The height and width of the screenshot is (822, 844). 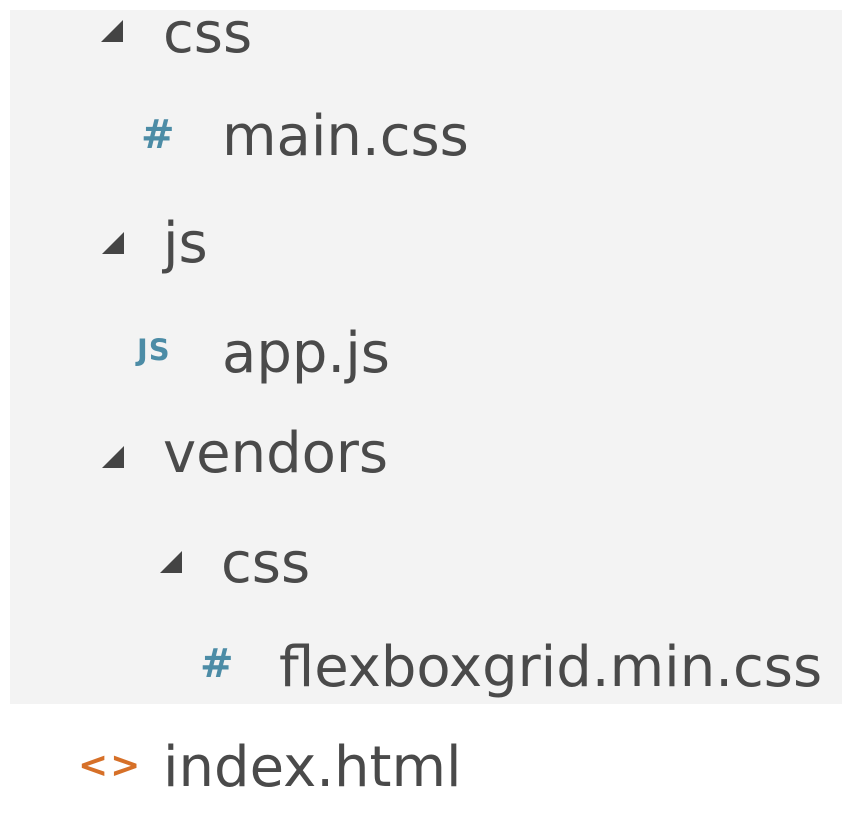 I want to click on tree-item-file-app-js: JS app.js, so click(x=422, y=355).